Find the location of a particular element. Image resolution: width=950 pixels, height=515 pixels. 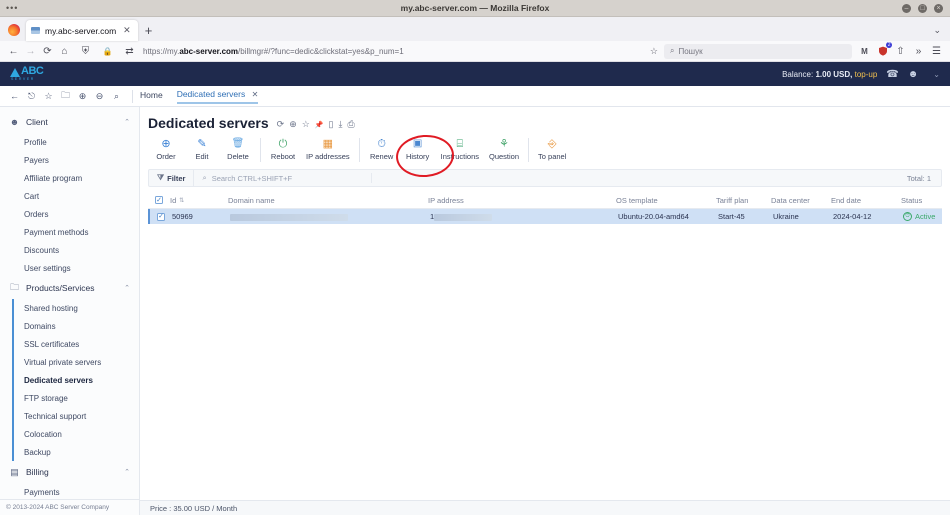

shield-extension-icon: 2 is located at coordinates (883, 50).